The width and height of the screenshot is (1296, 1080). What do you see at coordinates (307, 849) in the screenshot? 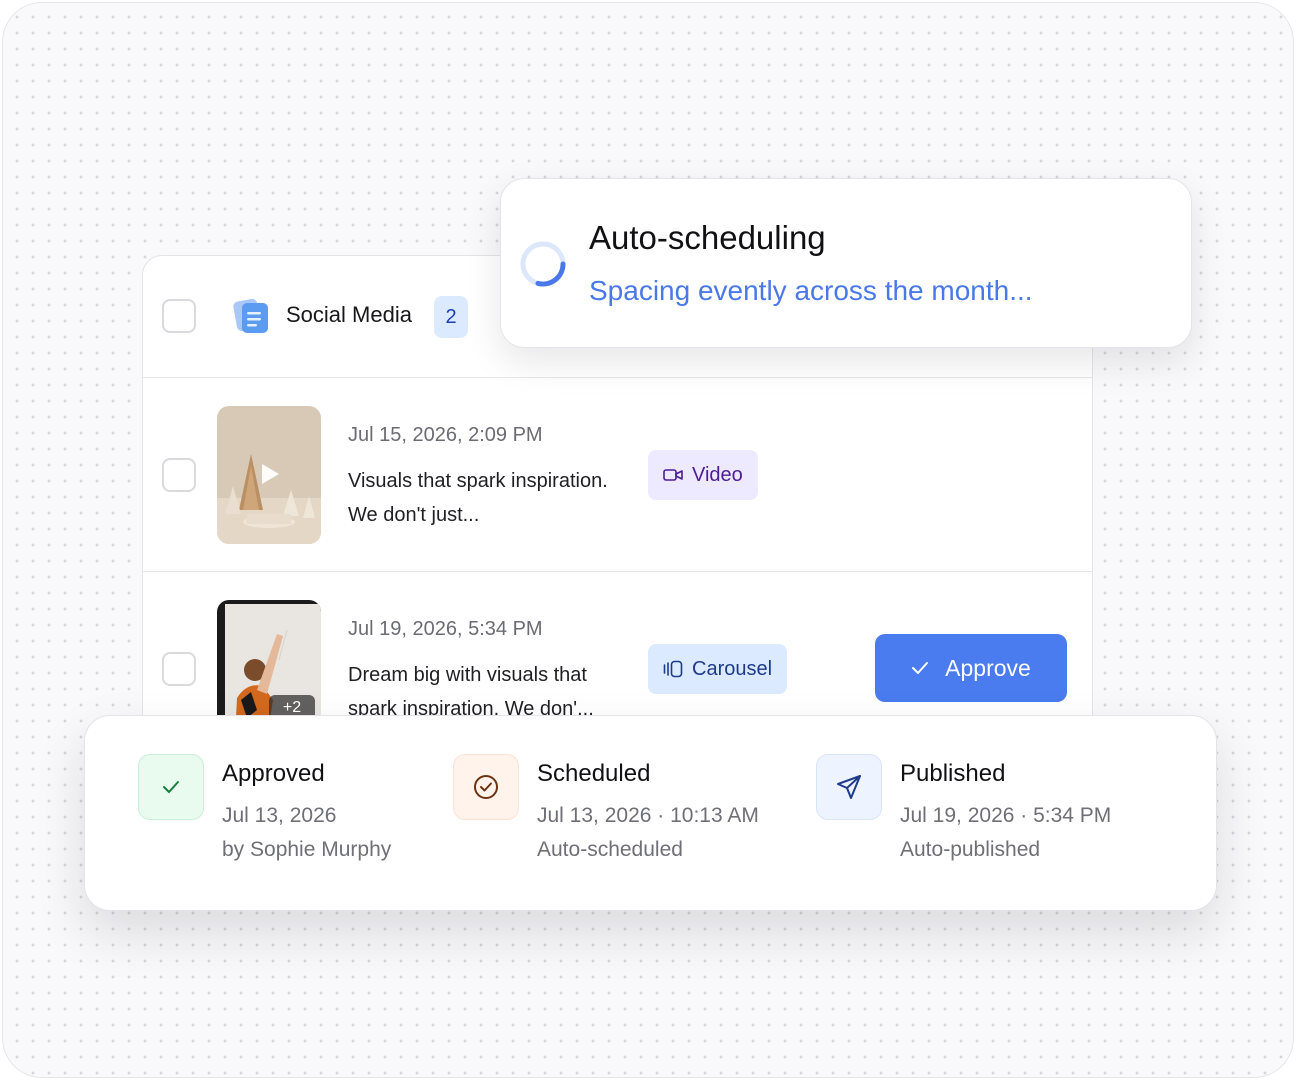
I see `status-detail: by Sophie Murphy` at bounding box center [307, 849].